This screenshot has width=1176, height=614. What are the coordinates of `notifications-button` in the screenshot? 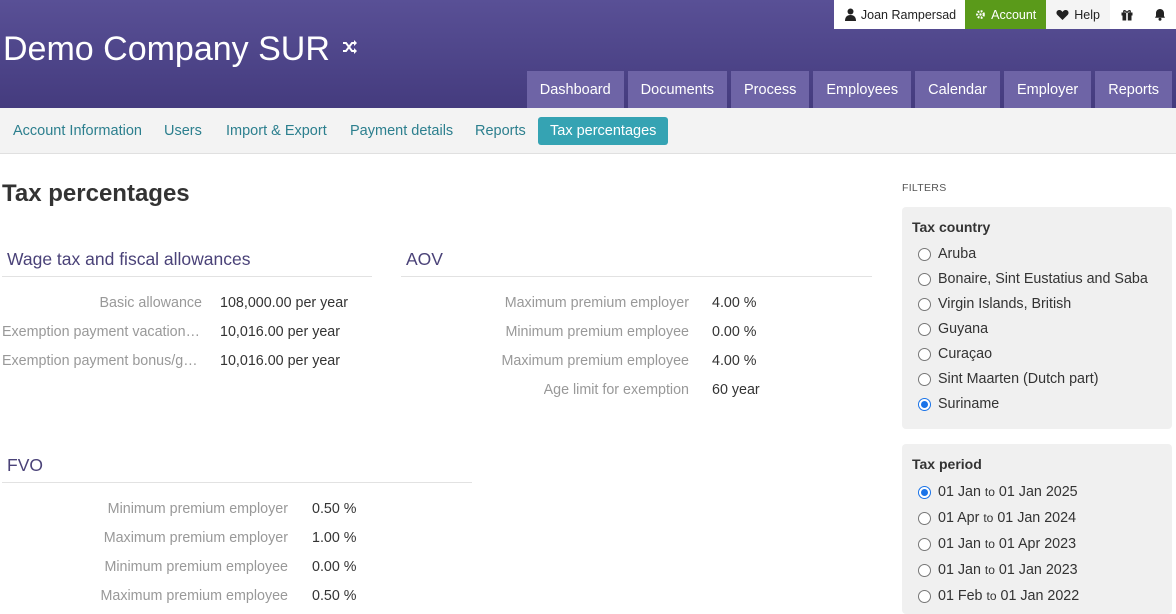 It's located at (1159, 14).